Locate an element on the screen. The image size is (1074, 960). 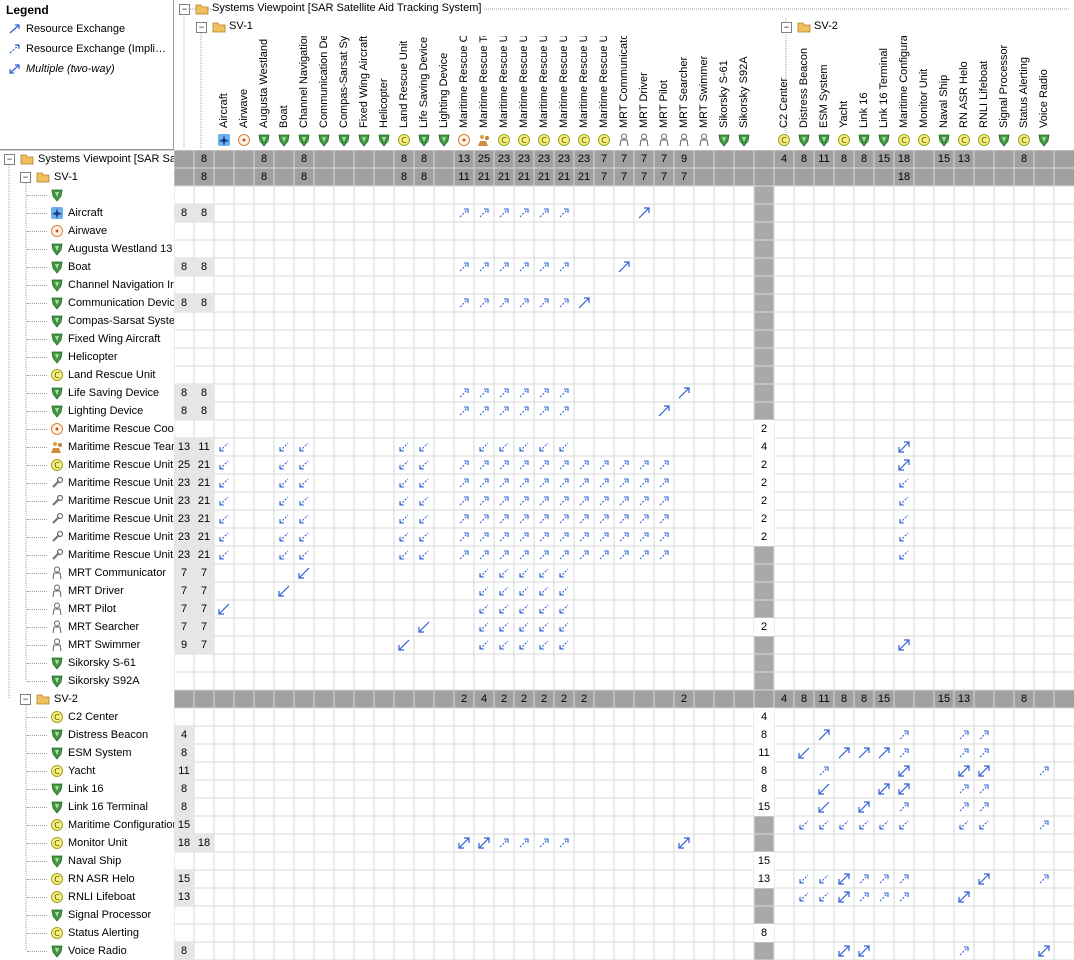
row-label: MRT Searcher is located at coordinates (121, 627).